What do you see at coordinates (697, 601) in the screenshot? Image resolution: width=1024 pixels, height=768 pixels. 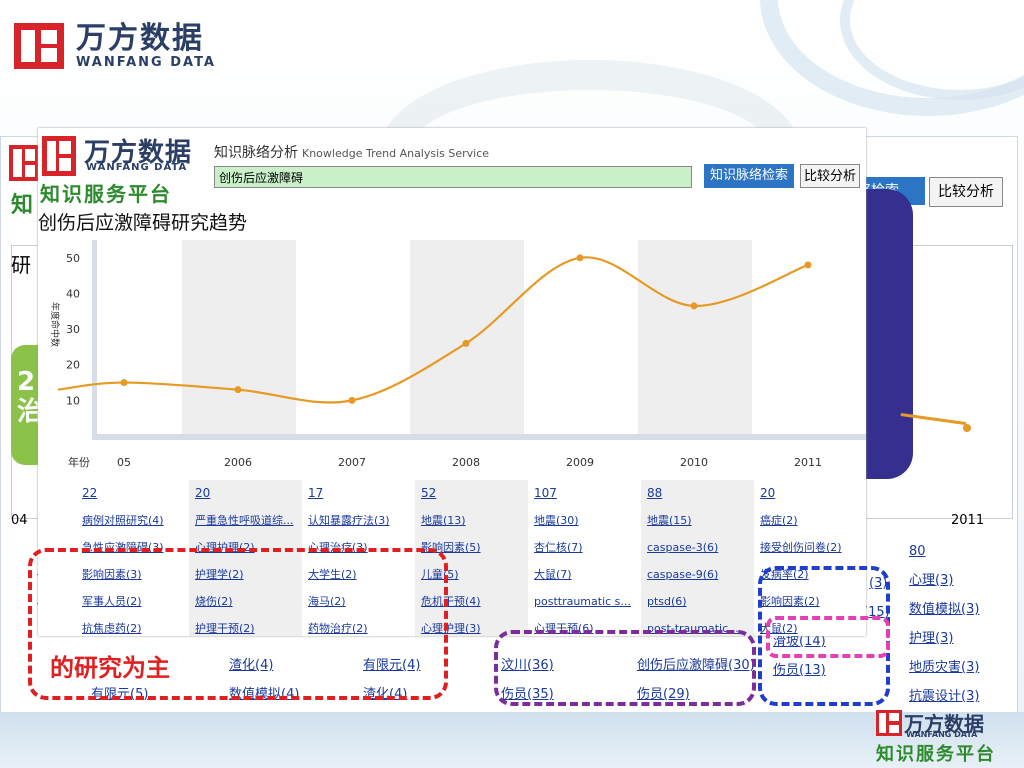 I see `keyword-link: ptsd(6)` at bounding box center [697, 601].